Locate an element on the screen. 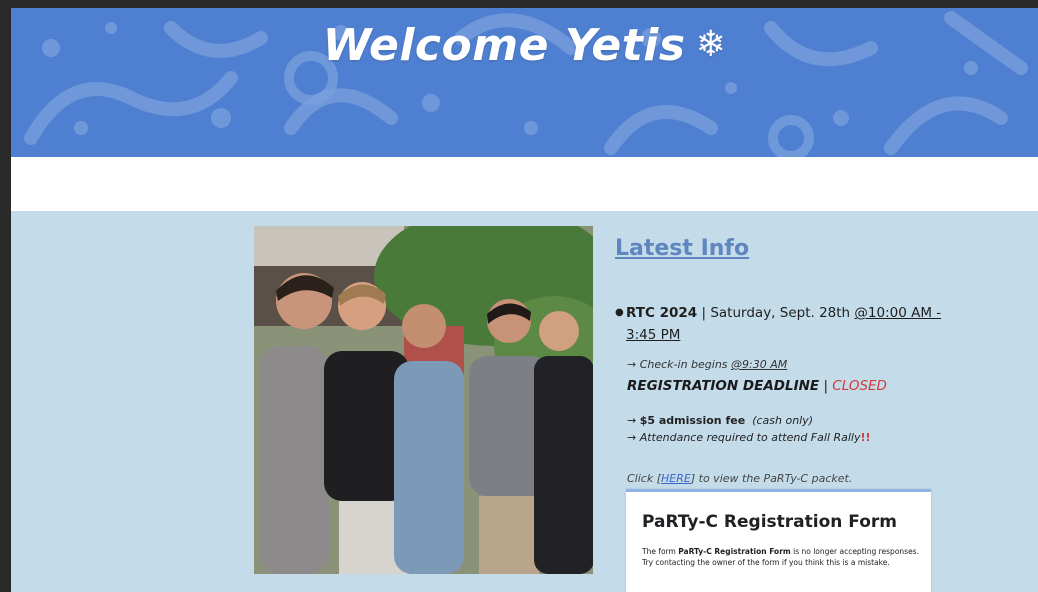 The width and height of the screenshot is (1038, 592). checkin-line: → Check-in begins @9:30 AM is located at coordinates (707, 364).